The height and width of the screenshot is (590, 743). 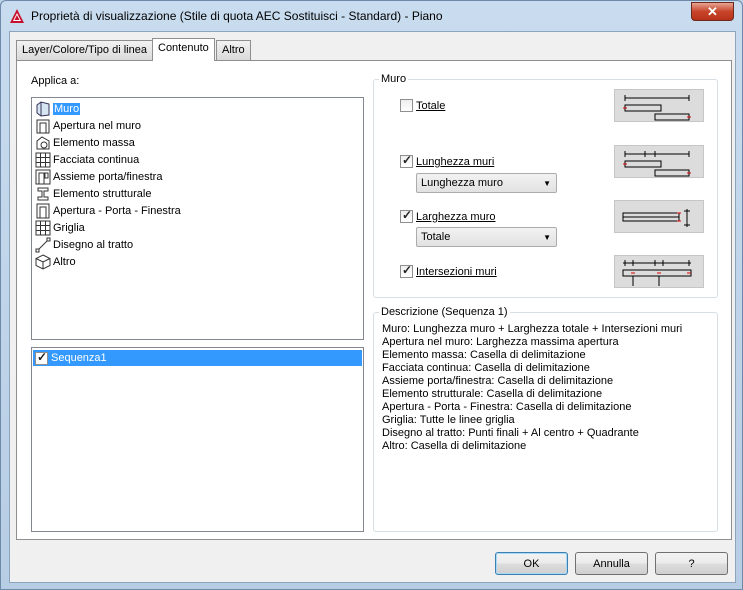 I want to click on list-item-facciata-continua: Facciata continua, so click(x=87, y=159).